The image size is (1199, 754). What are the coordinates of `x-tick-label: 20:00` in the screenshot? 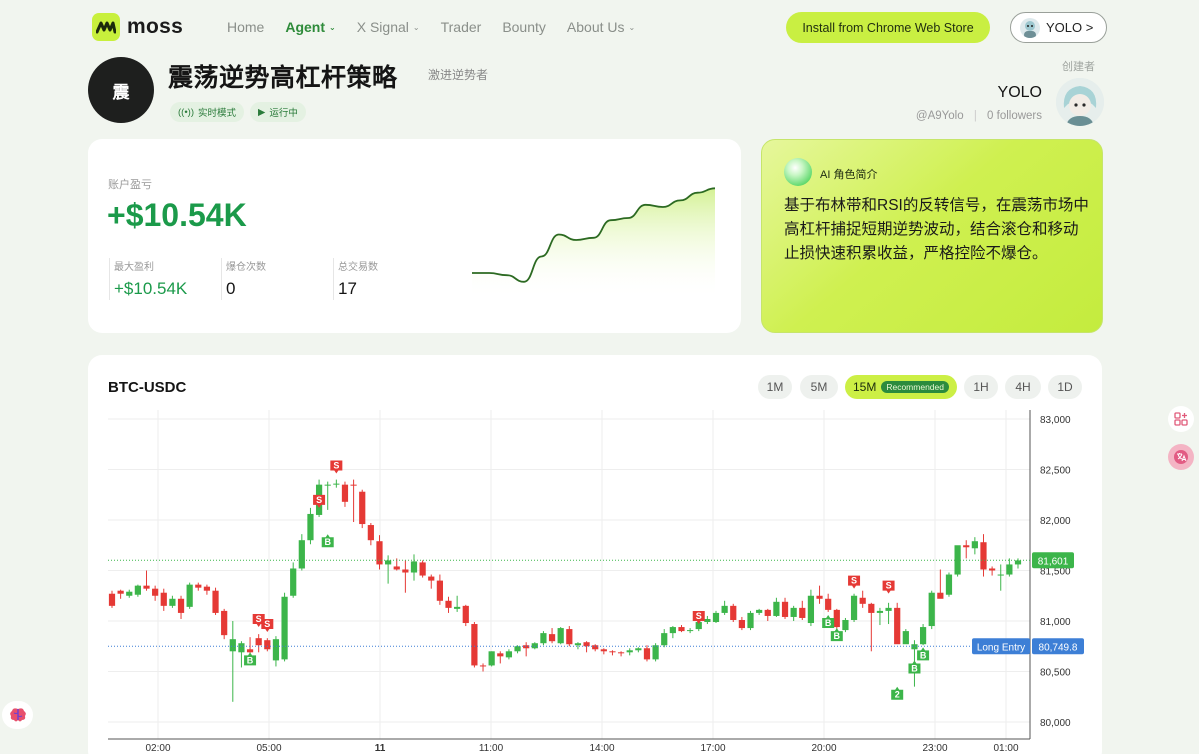 It's located at (823, 748).